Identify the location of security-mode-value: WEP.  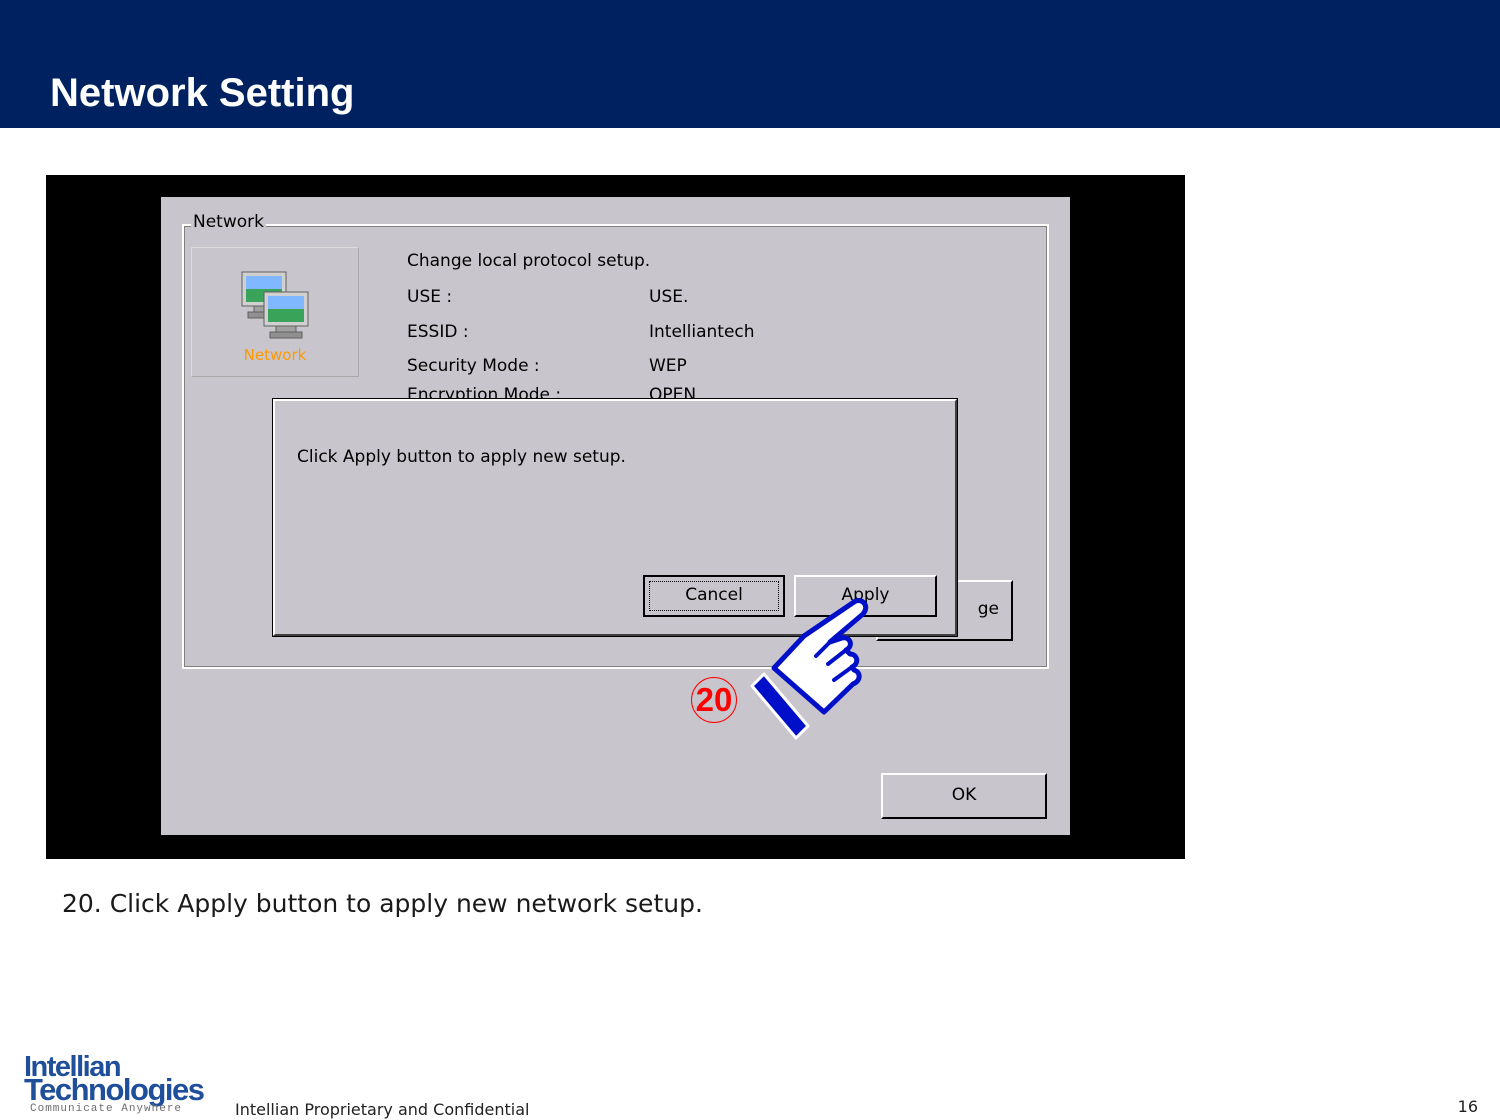
(668, 366).